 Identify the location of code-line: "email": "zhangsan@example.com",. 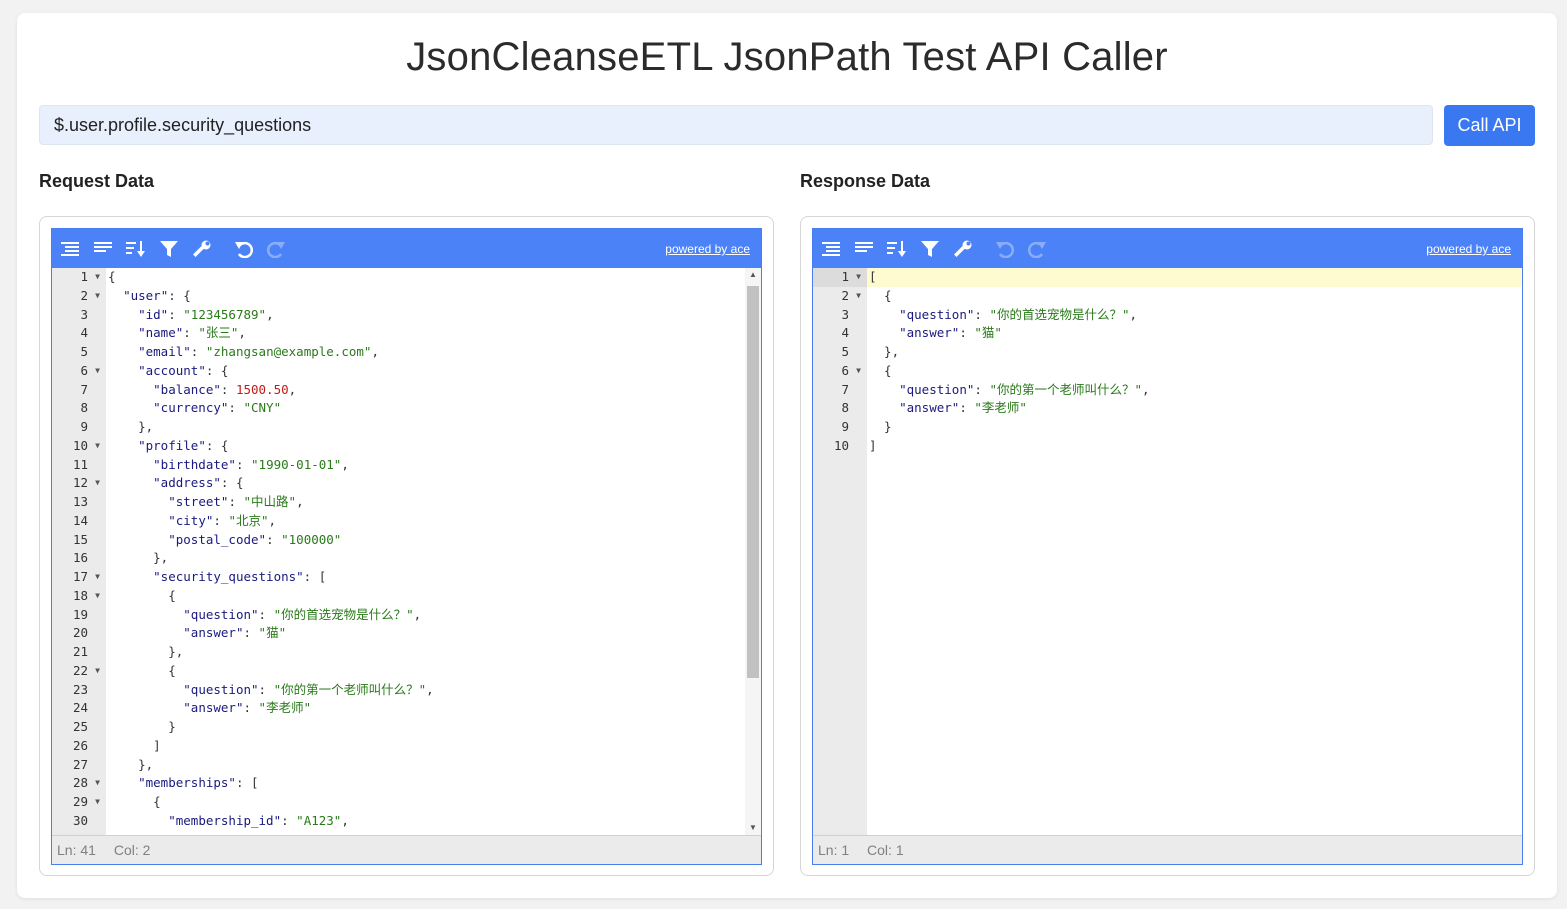
(426, 352).